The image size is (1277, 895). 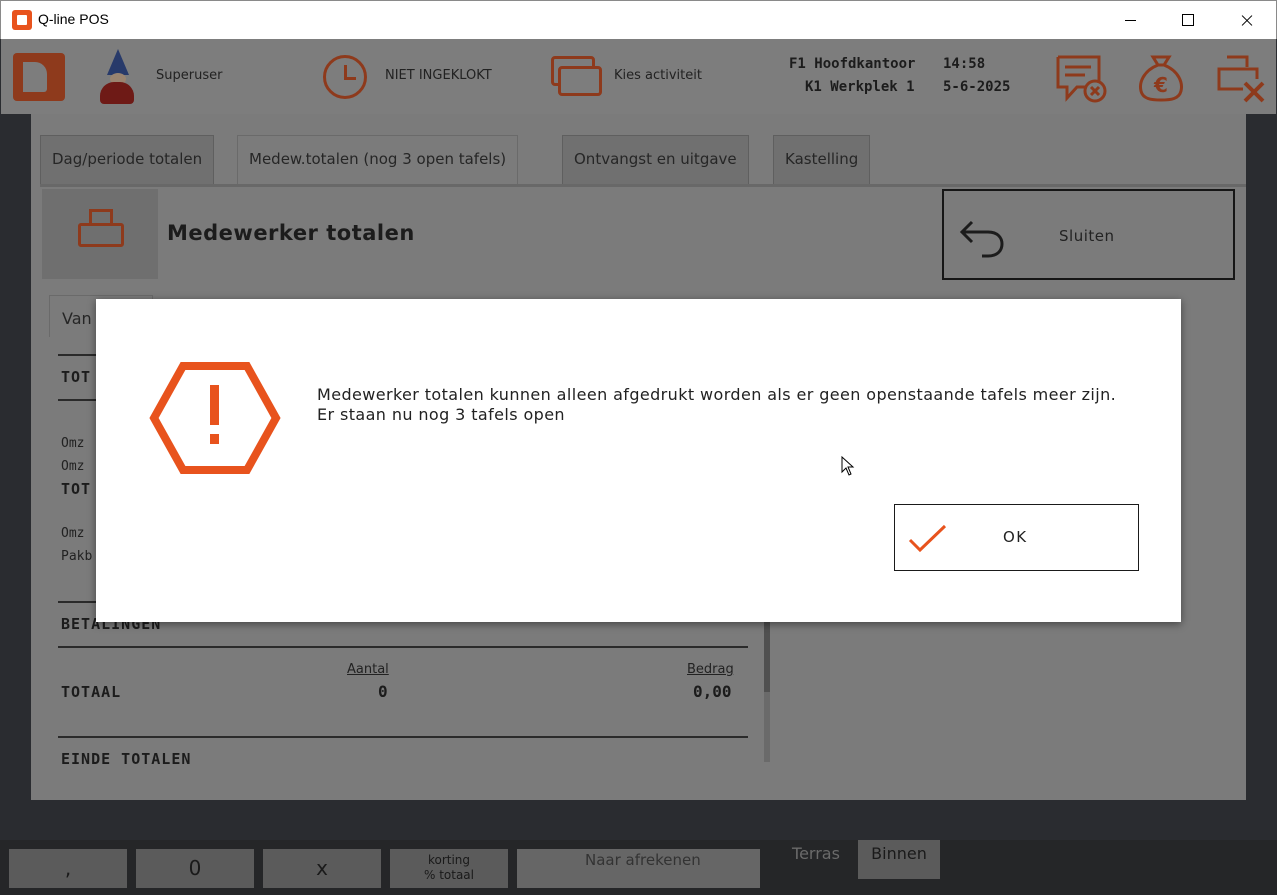 What do you see at coordinates (441, 414) in the screenshot?
I see `dialog-message-line2: Er staan nu nog 3 tafels open` at bounding box center [441, 414].